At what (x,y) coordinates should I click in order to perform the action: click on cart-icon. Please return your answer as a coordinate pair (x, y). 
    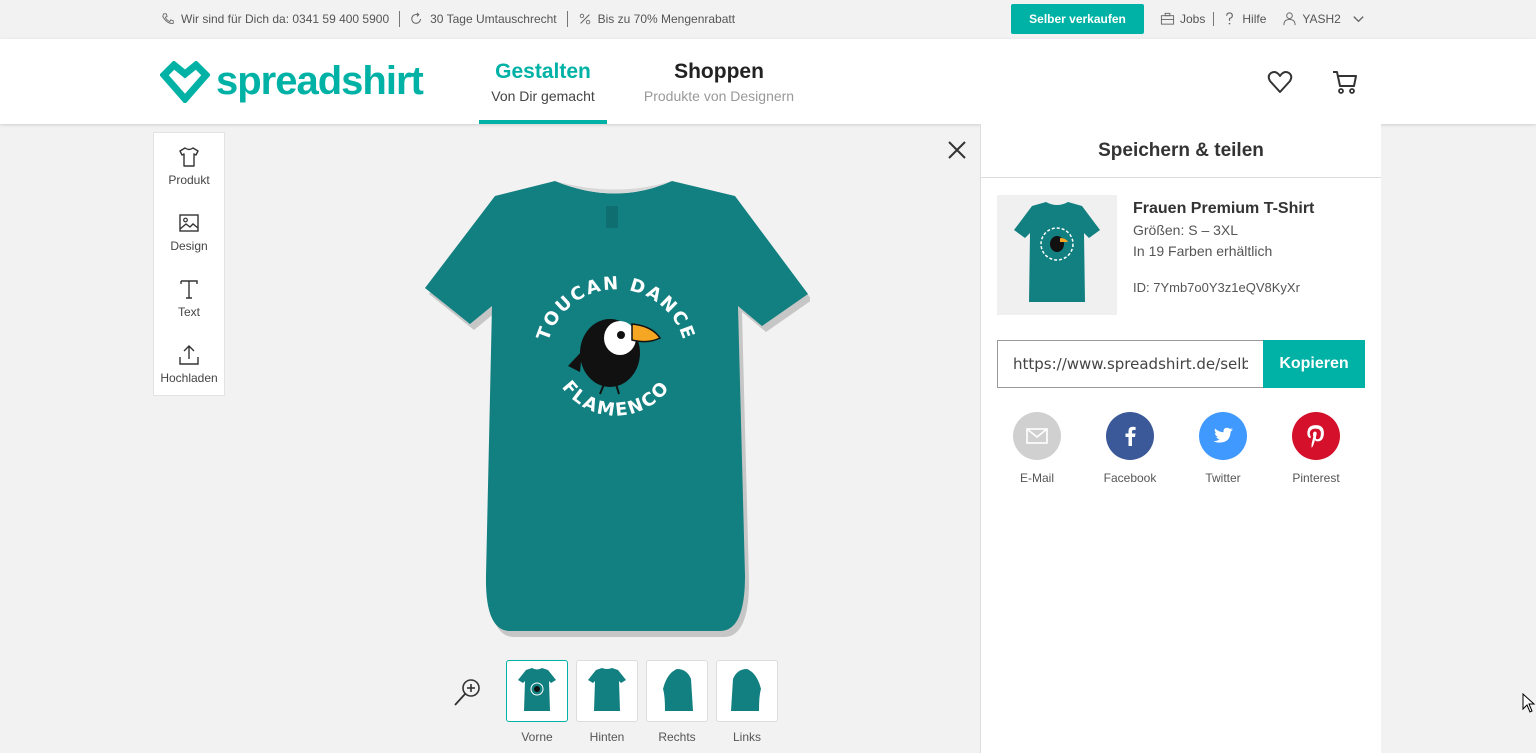
    Looking at the image, I should click on (1345, 82).